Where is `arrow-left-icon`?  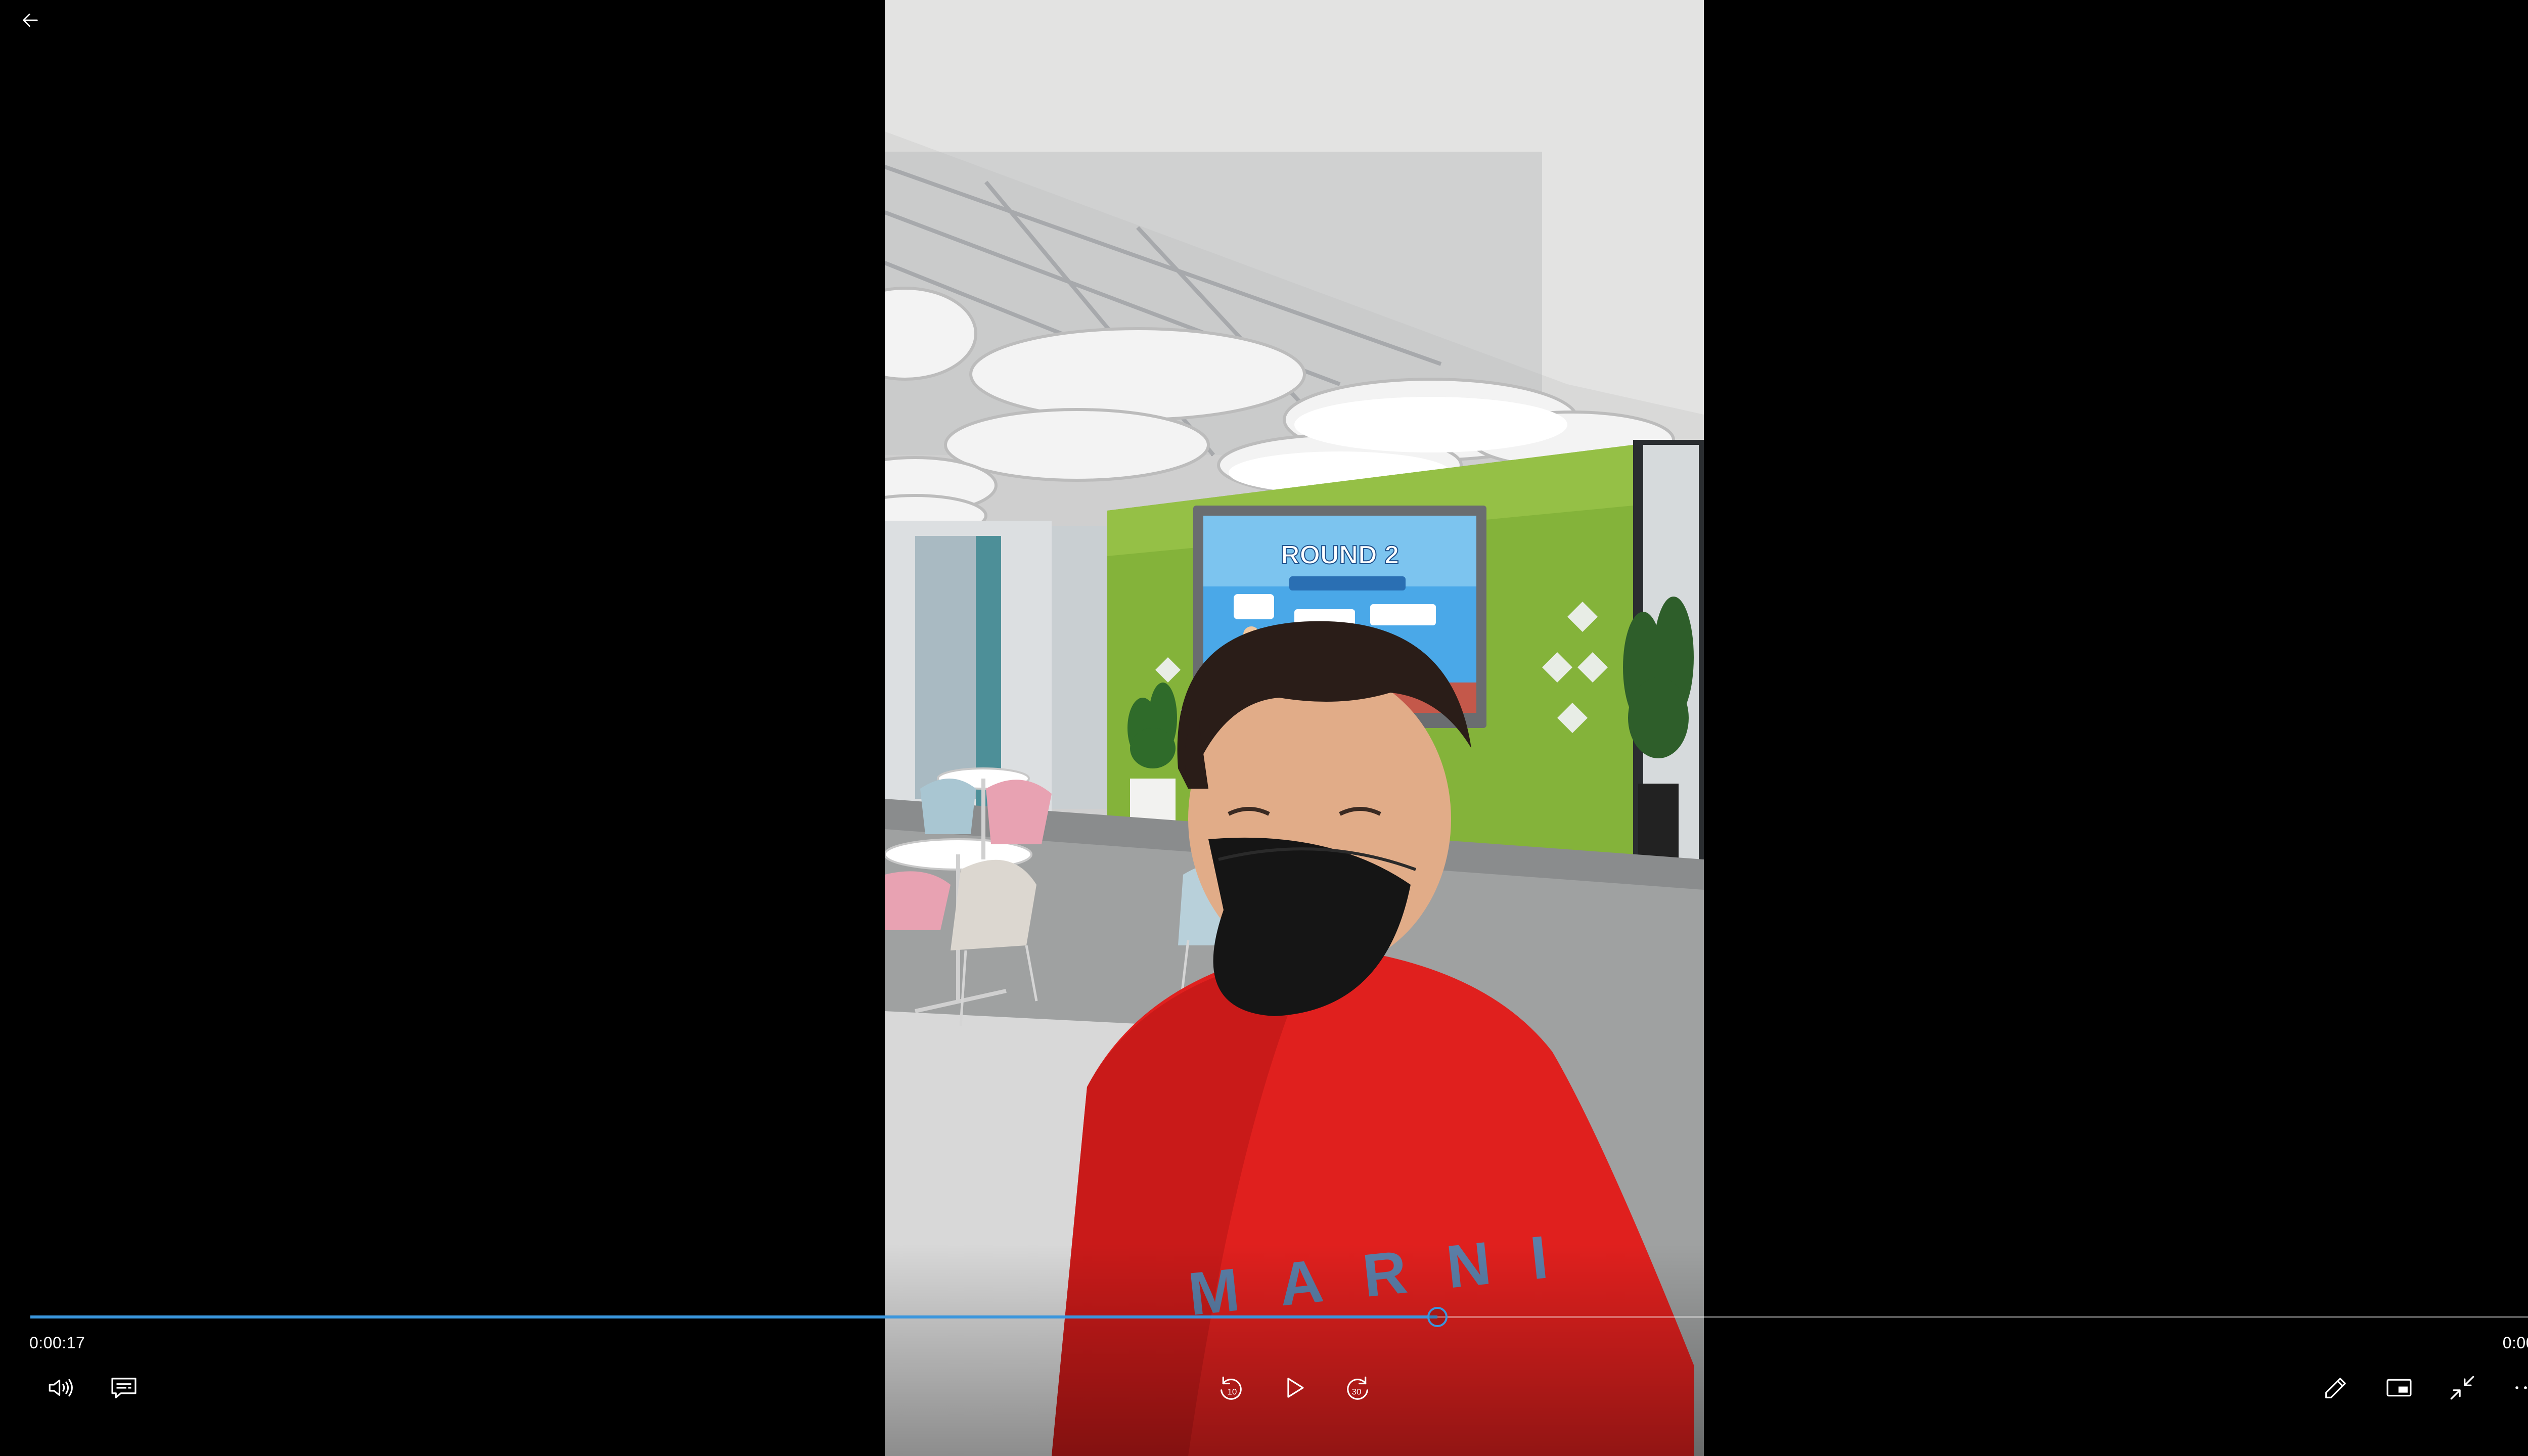 arrow-left-icon is located at coordinates (31, 21).